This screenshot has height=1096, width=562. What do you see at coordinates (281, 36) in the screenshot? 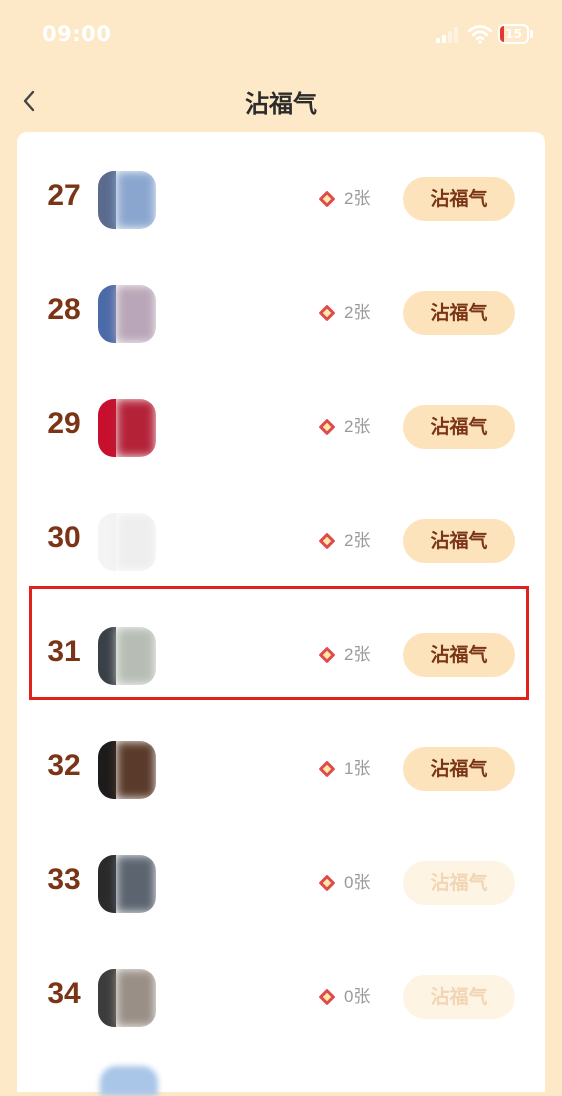
I see `status-bar: 09:00 15` at bounding box center [281, 36].